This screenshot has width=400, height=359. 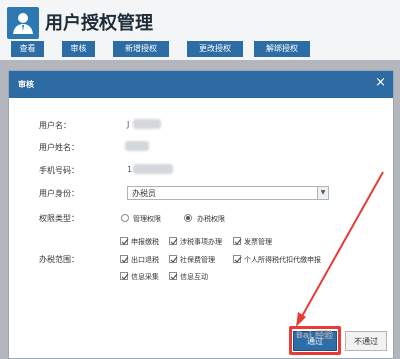 What do you see at coordinates (315, 336) in the screenshot?
I see `watermark-logo: Bai 经验` at bounding box center [315, 336].